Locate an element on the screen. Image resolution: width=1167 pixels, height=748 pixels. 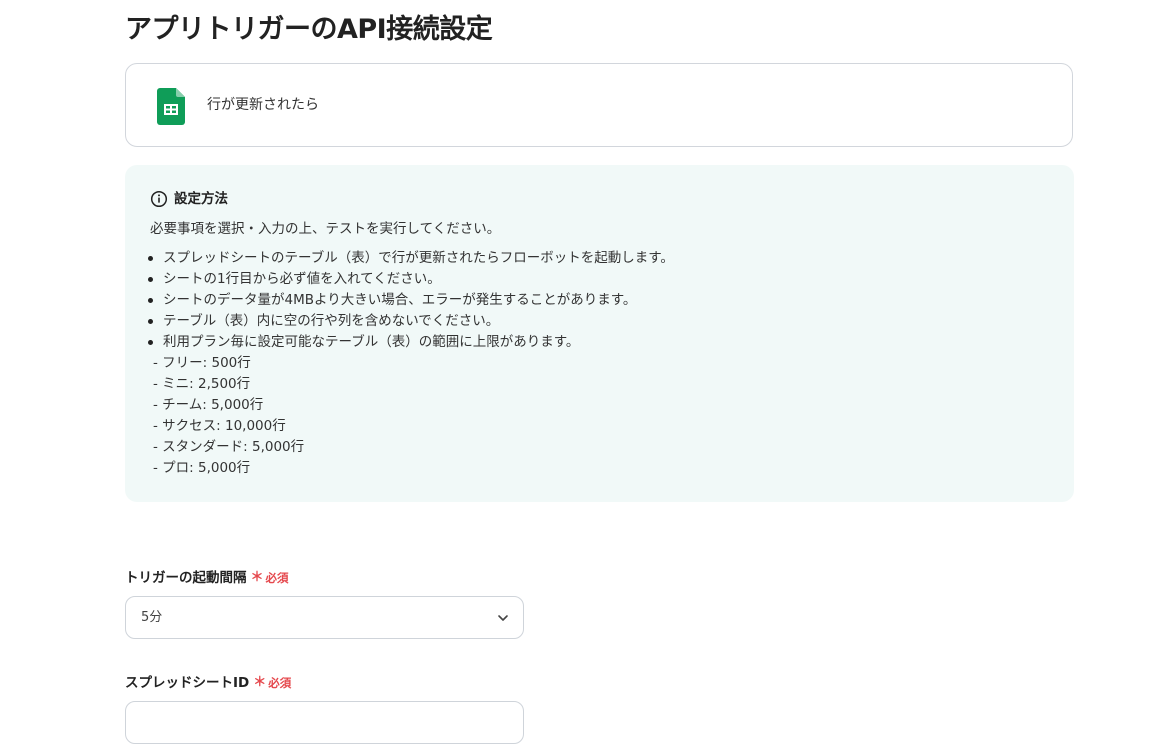
trigger-card: 行が更新されたら is located at coordinates (599, 105).